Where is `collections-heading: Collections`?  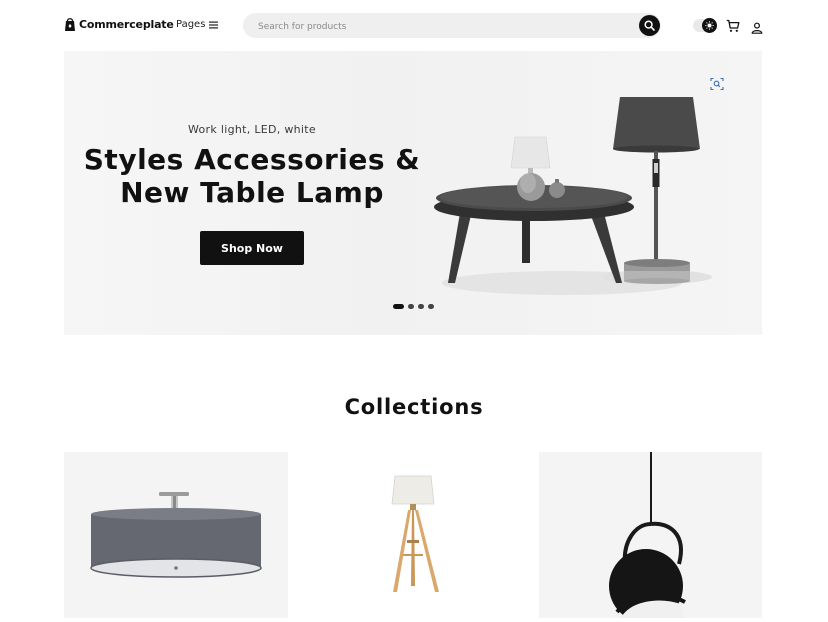 collections-heading: Collections is located at coordinates (414, 407).